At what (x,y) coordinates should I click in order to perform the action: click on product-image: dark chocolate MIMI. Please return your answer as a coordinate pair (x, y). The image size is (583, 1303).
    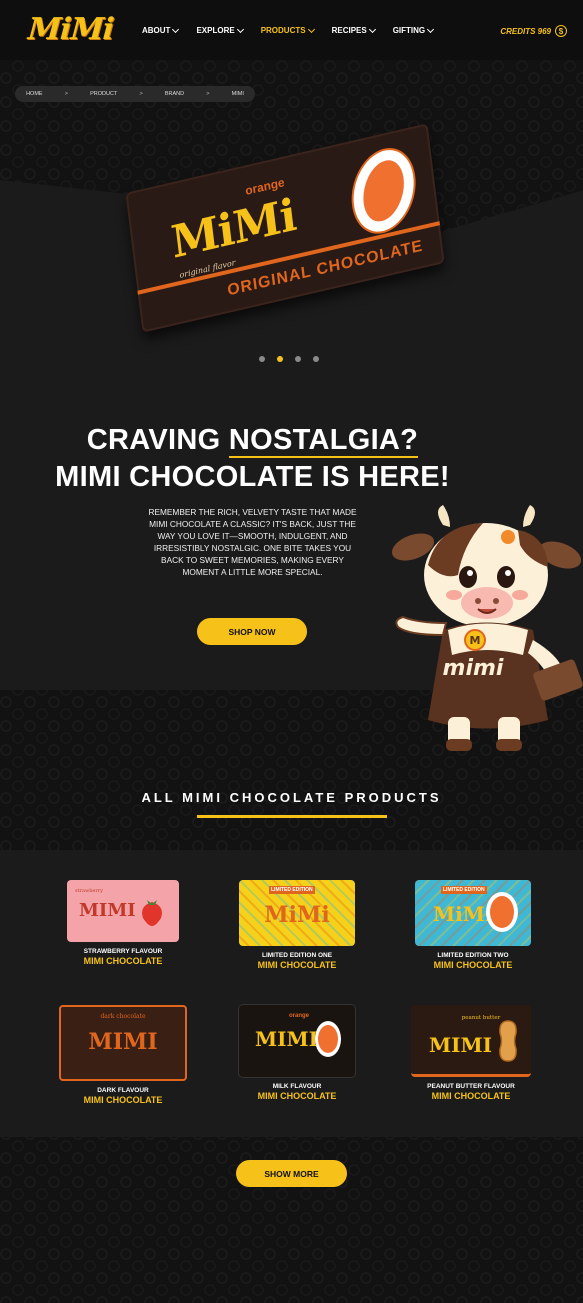
    Looking at the image, I should click on (123, 1043).